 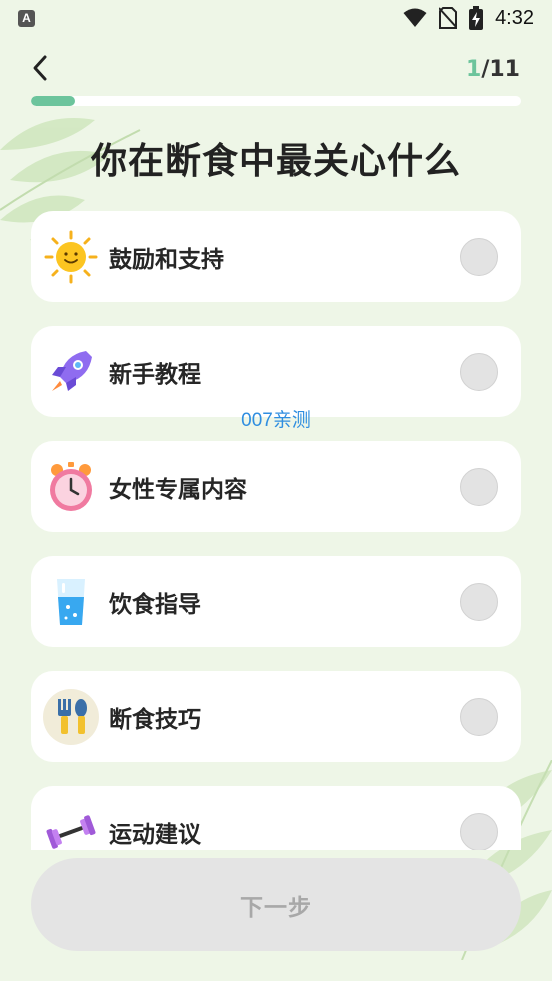 What do you see at coordinates (476, 18) in the screenshot?
I see `battery-charging-icon` at bounding box center [476, 18].